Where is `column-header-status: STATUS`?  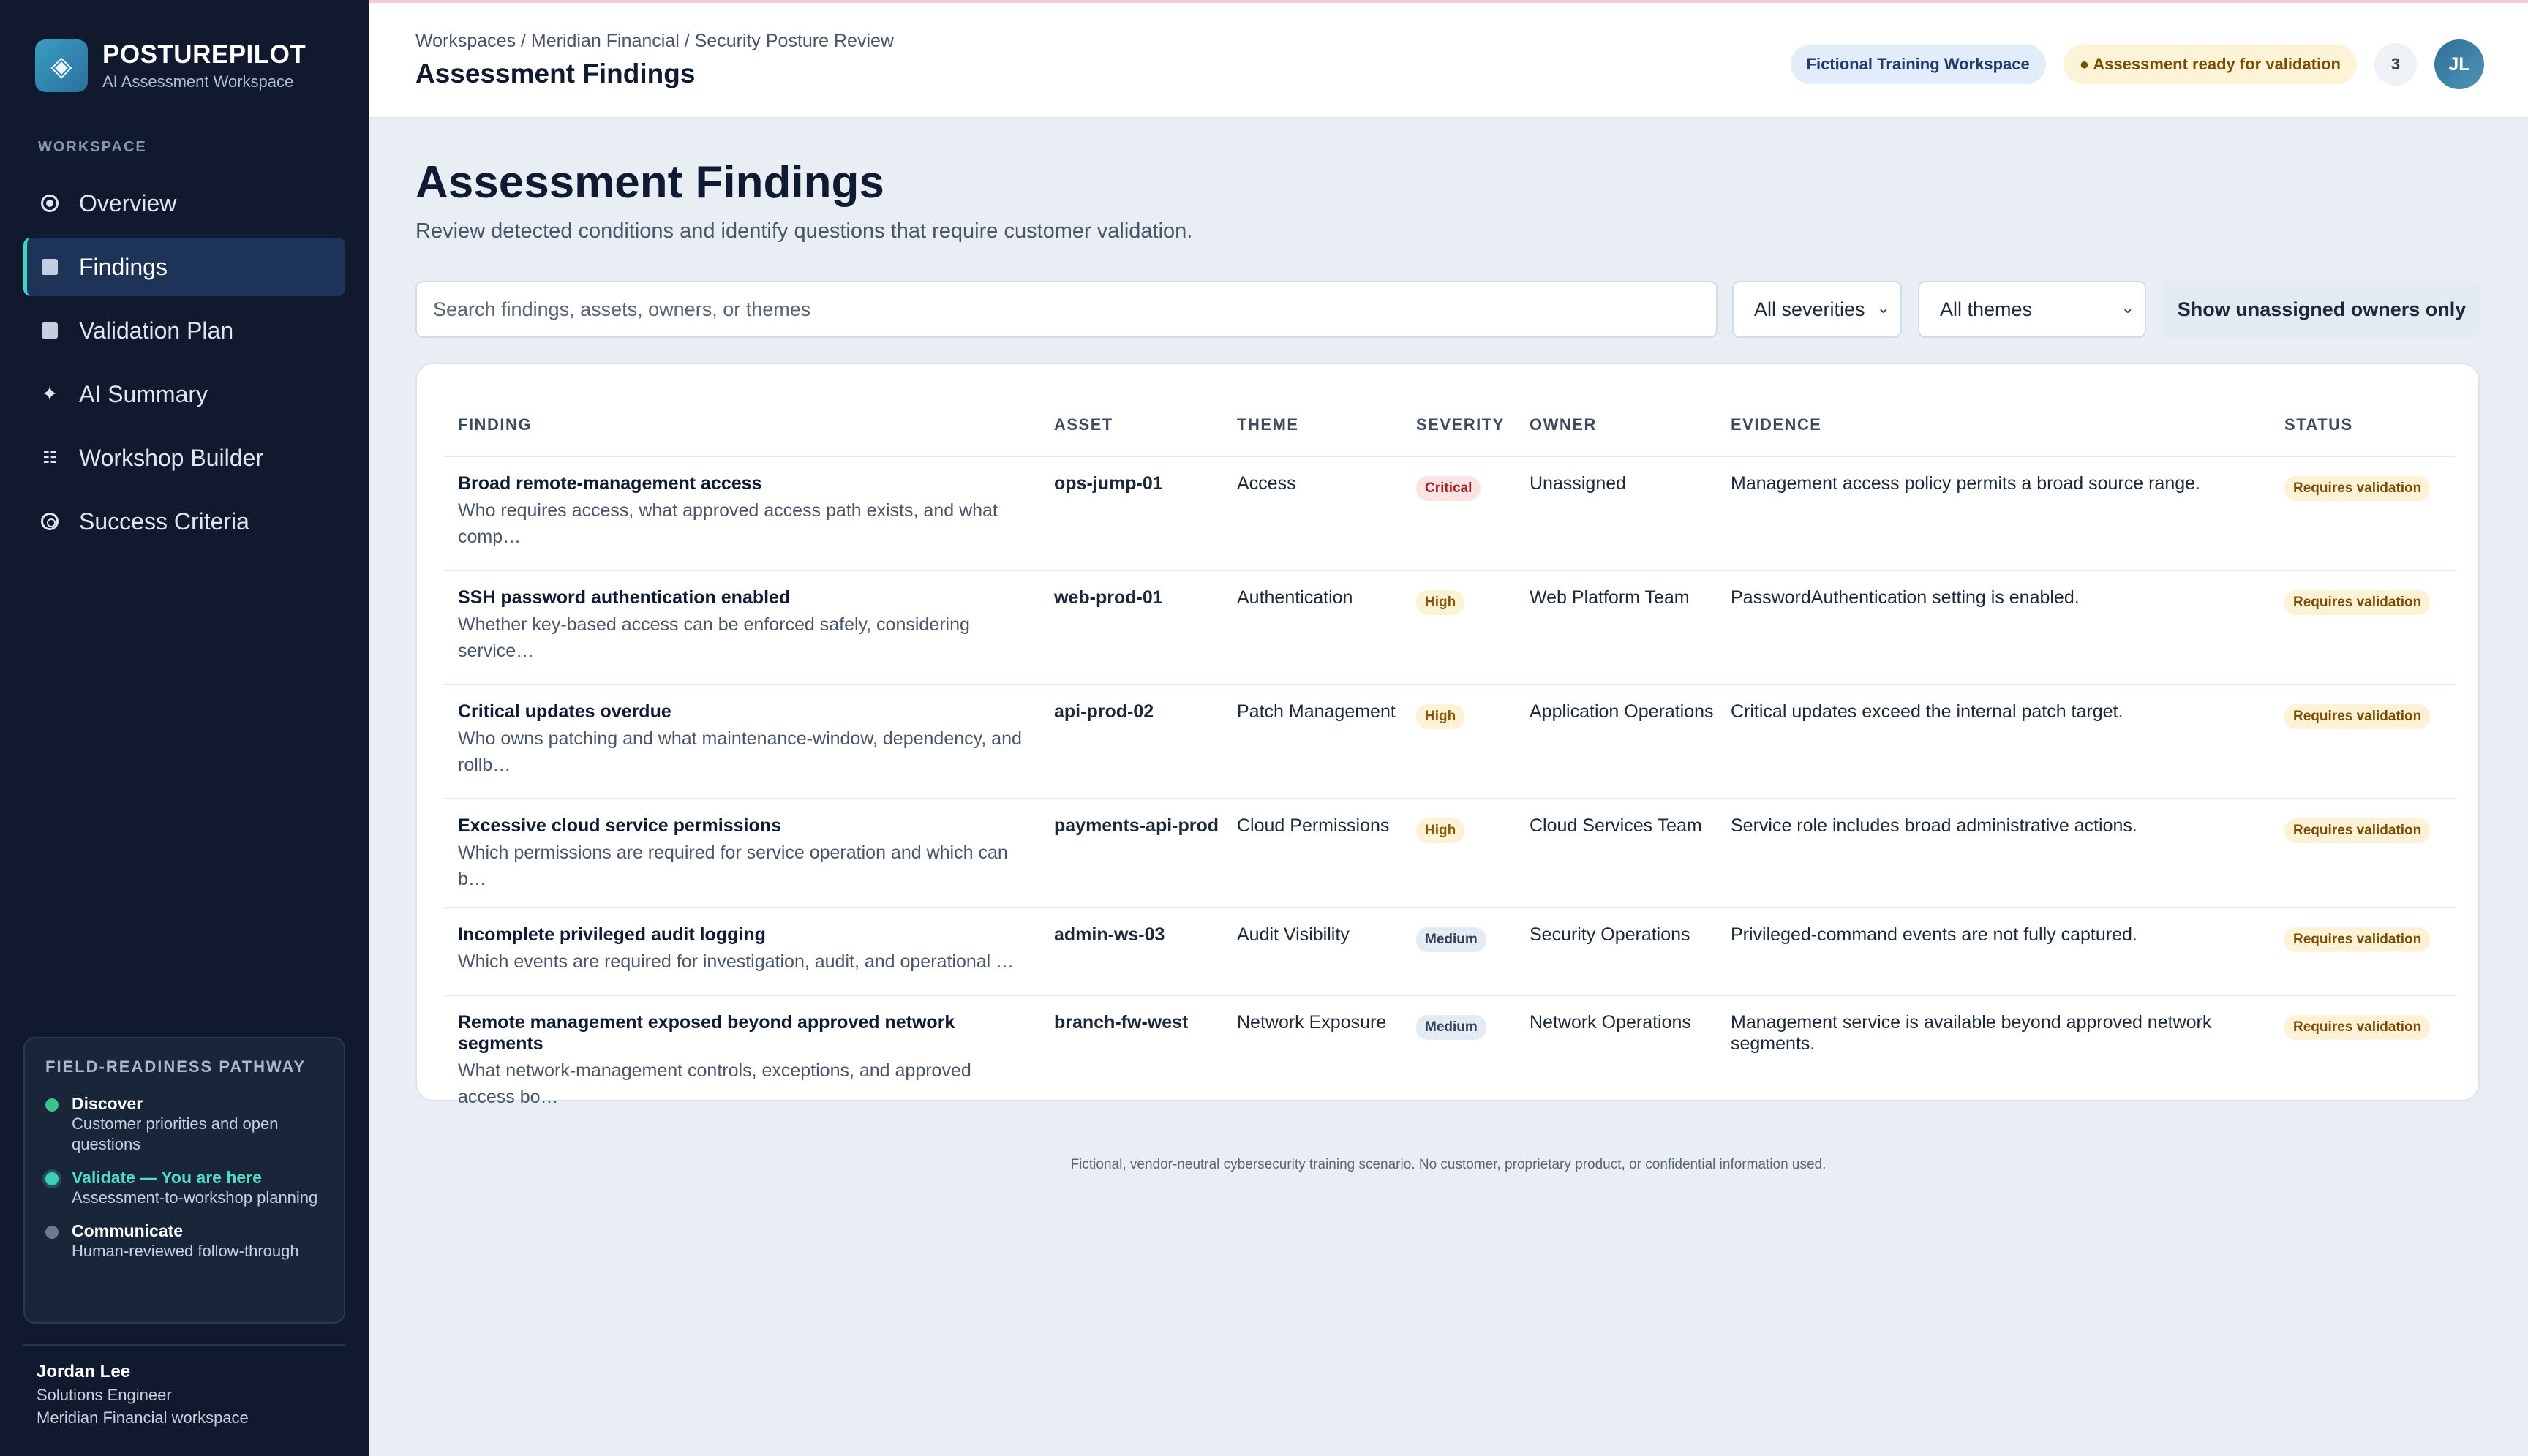 column-header-status: STATUS is located at coordinates (2363, 425).